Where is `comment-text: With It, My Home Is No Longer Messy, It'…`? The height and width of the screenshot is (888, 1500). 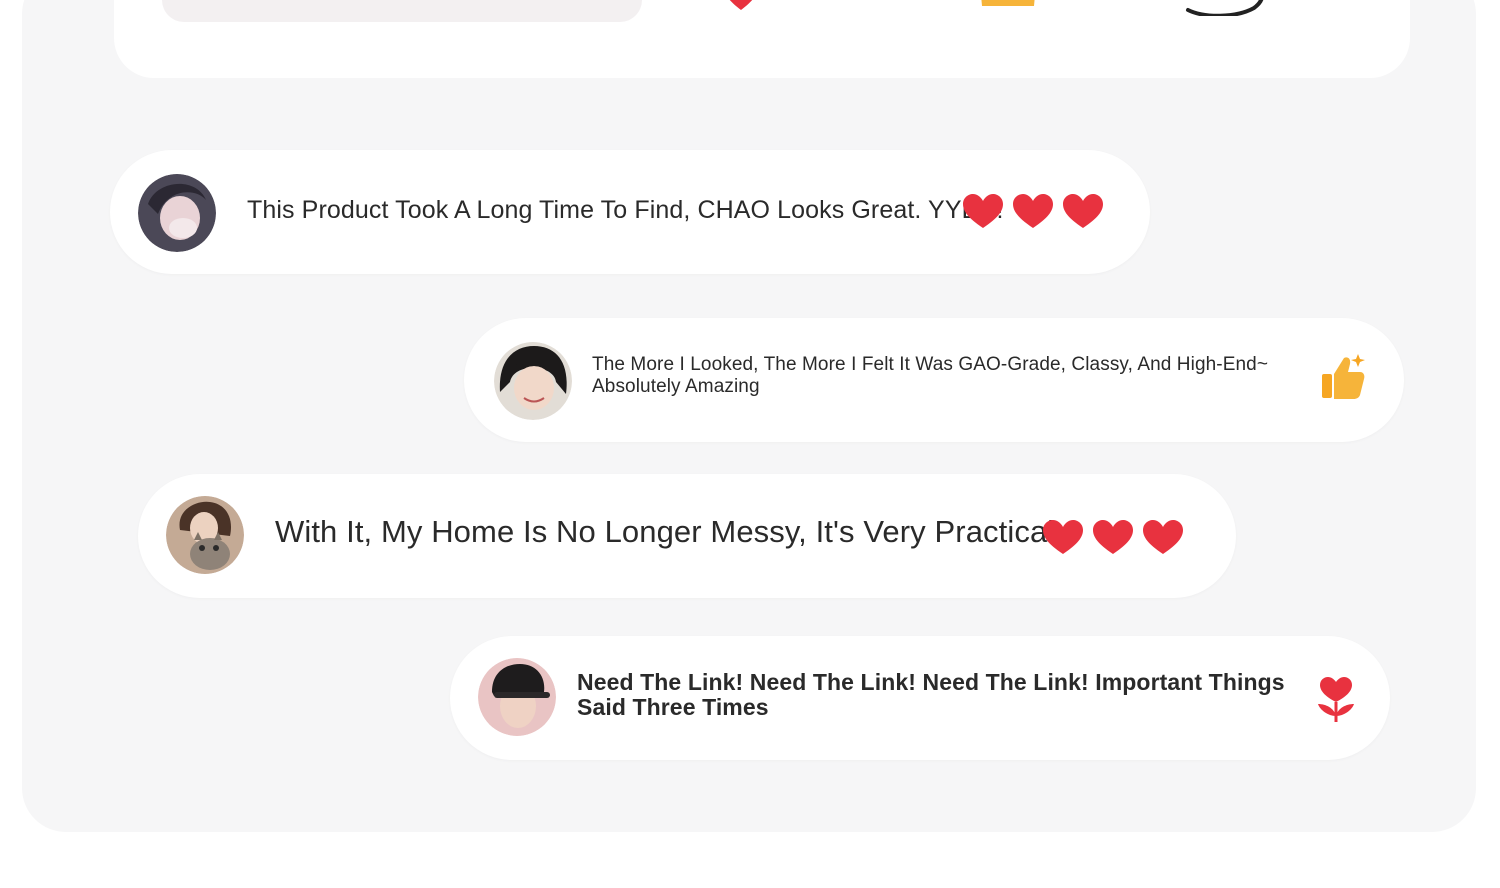
comment-text: With It, My Home Is No Longer Messy, It'… is located at coordinates (665, 531).